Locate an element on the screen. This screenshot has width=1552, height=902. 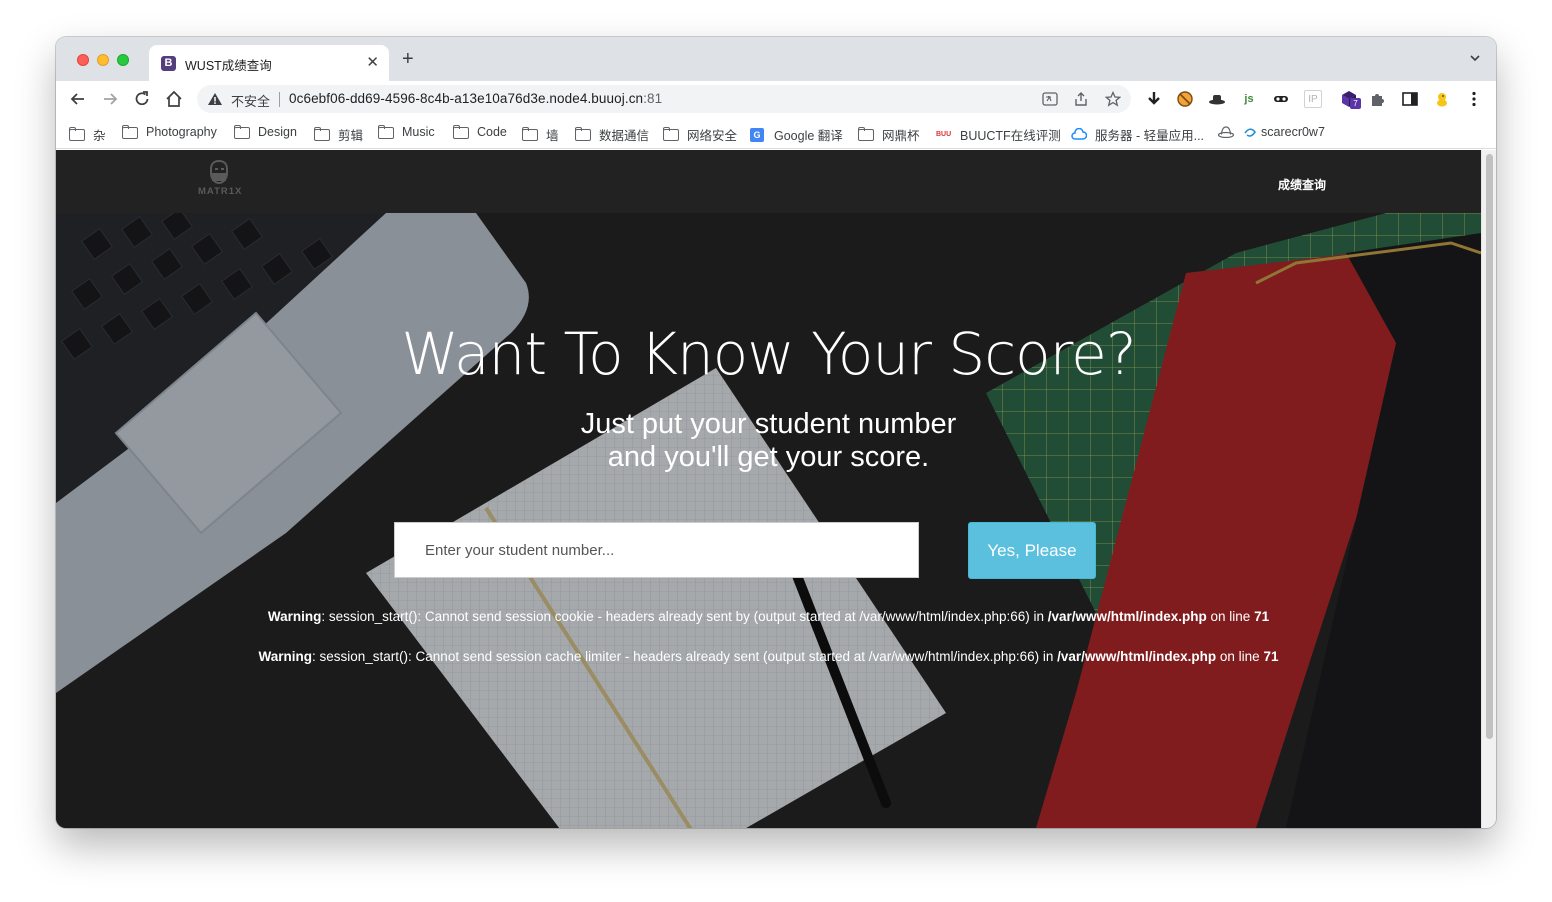
site-logo: MATR1X is located at coordinates (220, 181).